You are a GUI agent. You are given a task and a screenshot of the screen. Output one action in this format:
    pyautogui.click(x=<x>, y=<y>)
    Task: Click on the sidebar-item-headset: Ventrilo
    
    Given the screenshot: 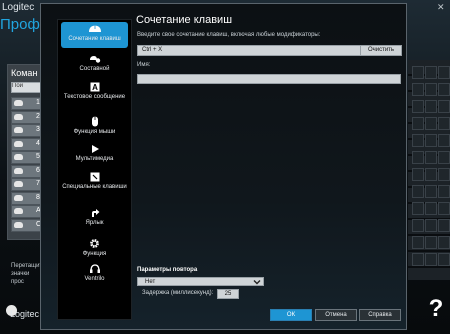 What is the action you would take?
    pyautogui.click(x=94, y=277)
    